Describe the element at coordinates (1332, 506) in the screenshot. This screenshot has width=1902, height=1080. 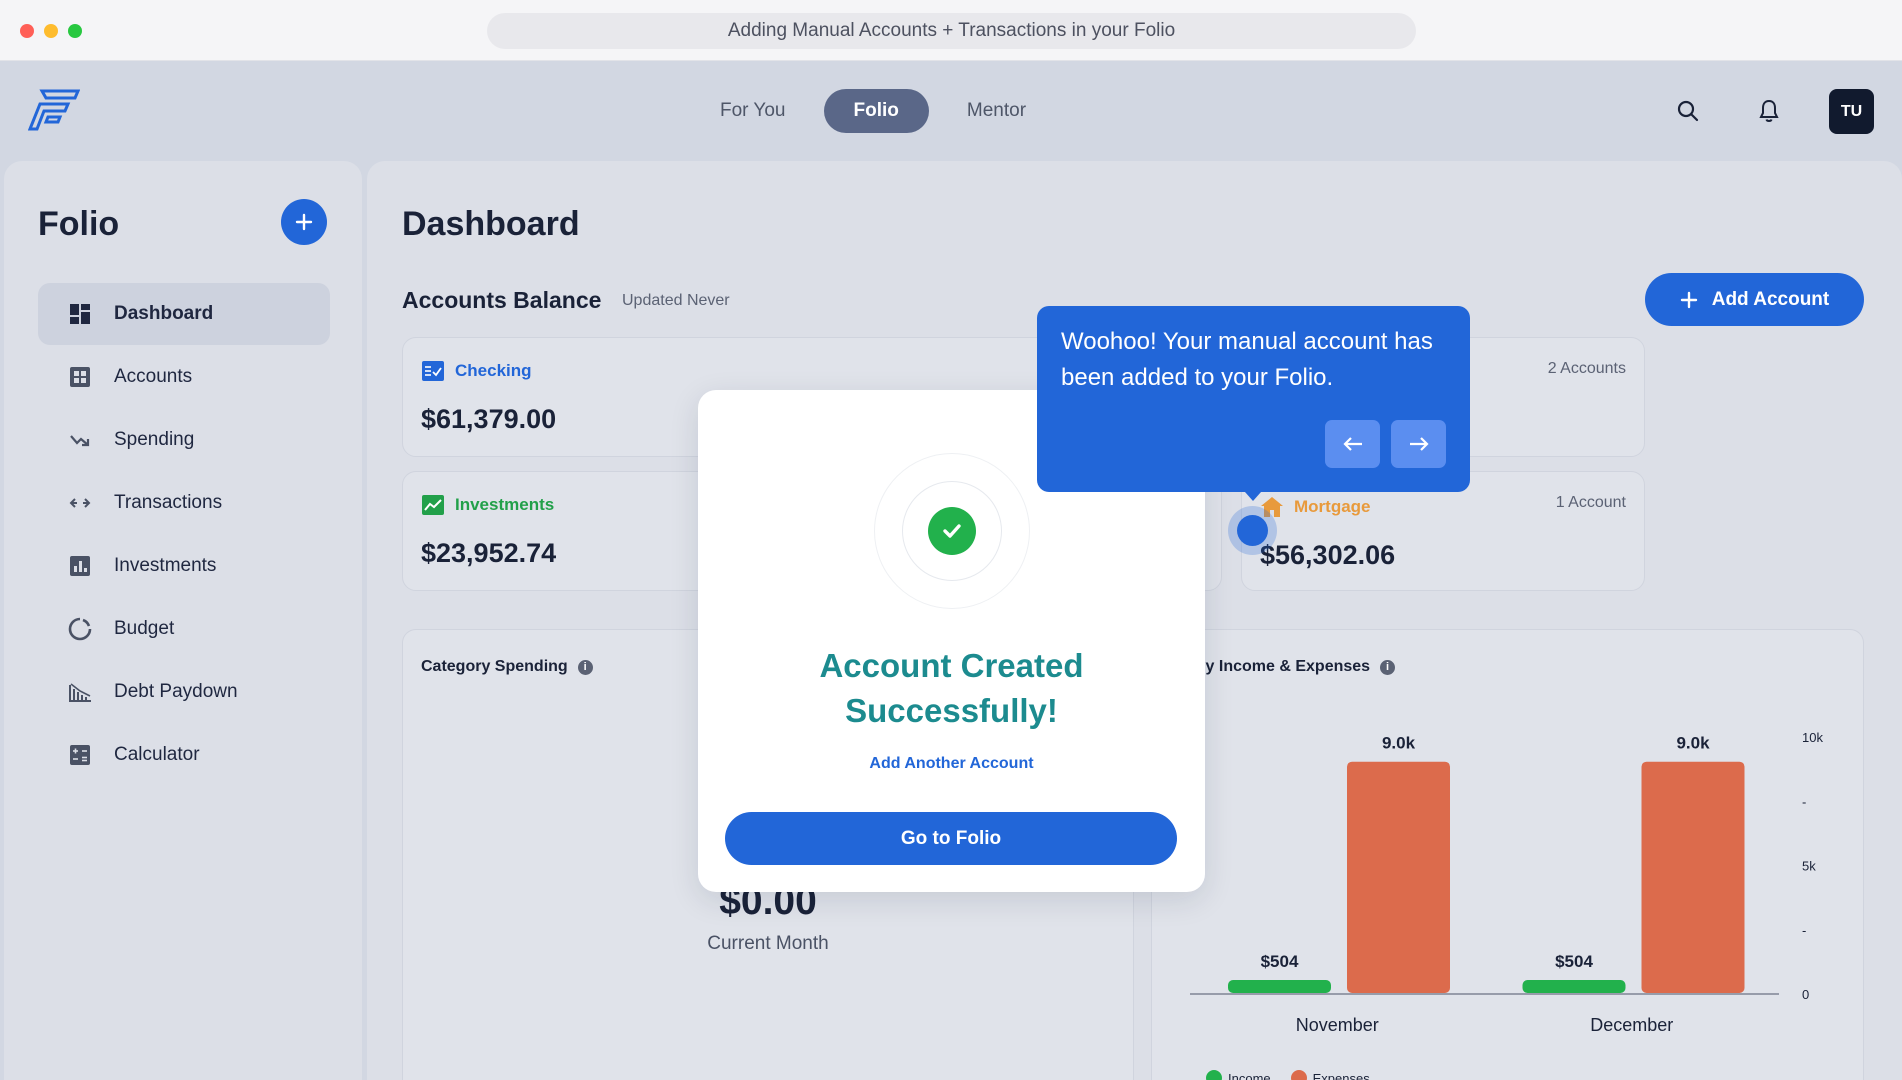
I see `mortgage-label-text: Mortgage` at that location.